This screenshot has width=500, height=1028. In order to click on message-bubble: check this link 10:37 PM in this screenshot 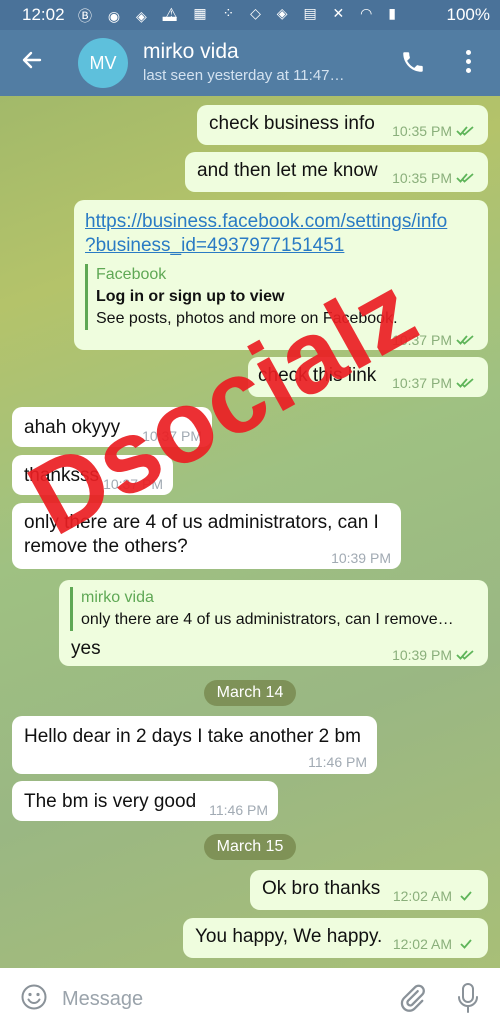, I will do `click(368, 377)`.